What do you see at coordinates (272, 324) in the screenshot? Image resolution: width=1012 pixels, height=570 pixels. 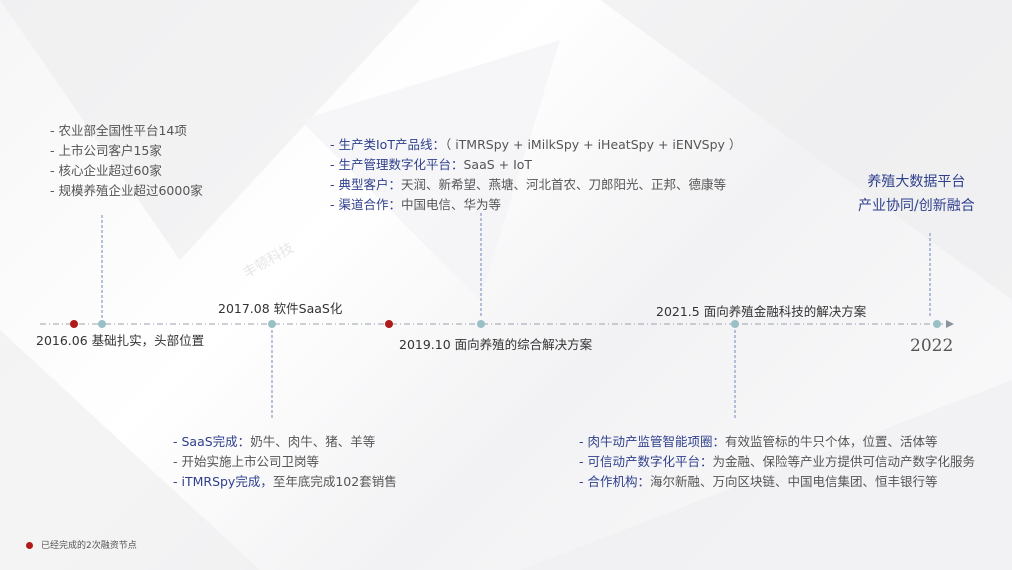 I see `node-2017` at bounding box center [272, 324].